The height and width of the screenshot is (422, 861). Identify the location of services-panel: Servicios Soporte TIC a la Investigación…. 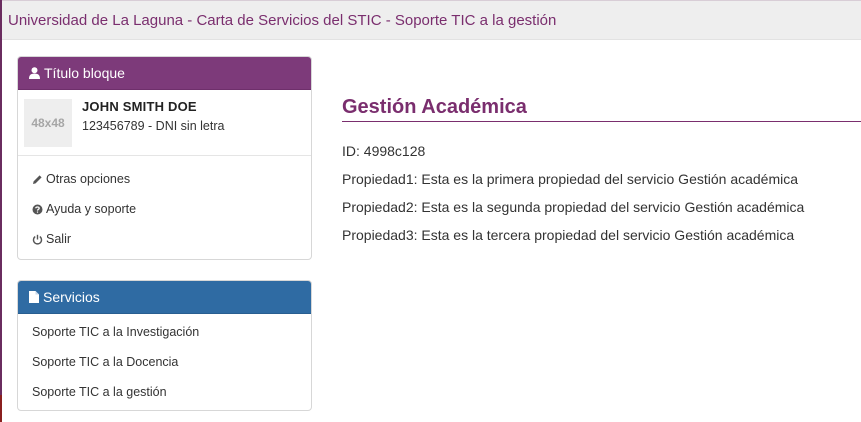
(164, 345).